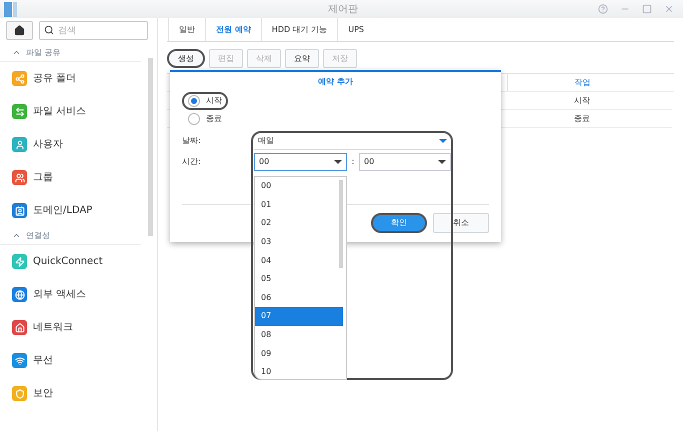  I want to click on hour-option: 00, so click(299, 186).